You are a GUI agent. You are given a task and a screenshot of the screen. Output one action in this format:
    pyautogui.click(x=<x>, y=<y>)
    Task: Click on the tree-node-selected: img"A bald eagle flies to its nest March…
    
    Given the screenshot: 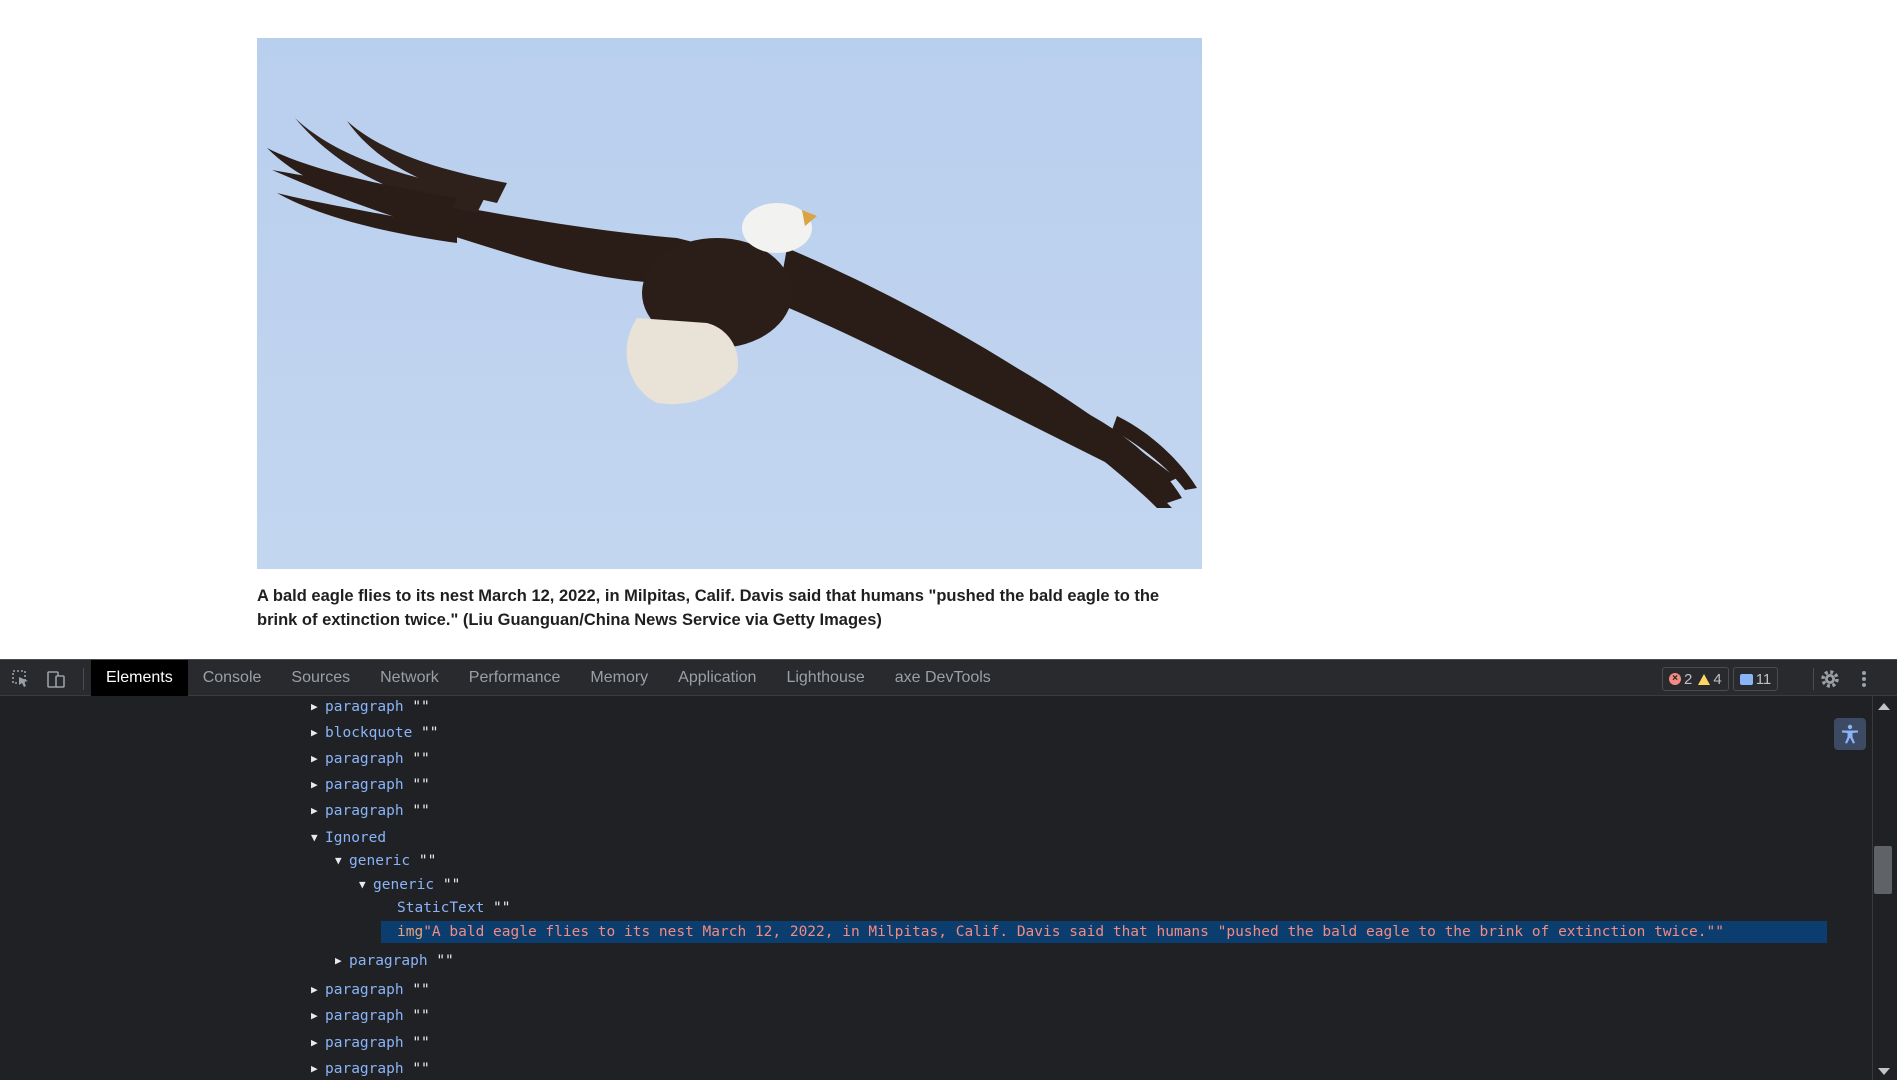 What is the action you would take?
    pyautogui.click(x=1104, y=932)
    